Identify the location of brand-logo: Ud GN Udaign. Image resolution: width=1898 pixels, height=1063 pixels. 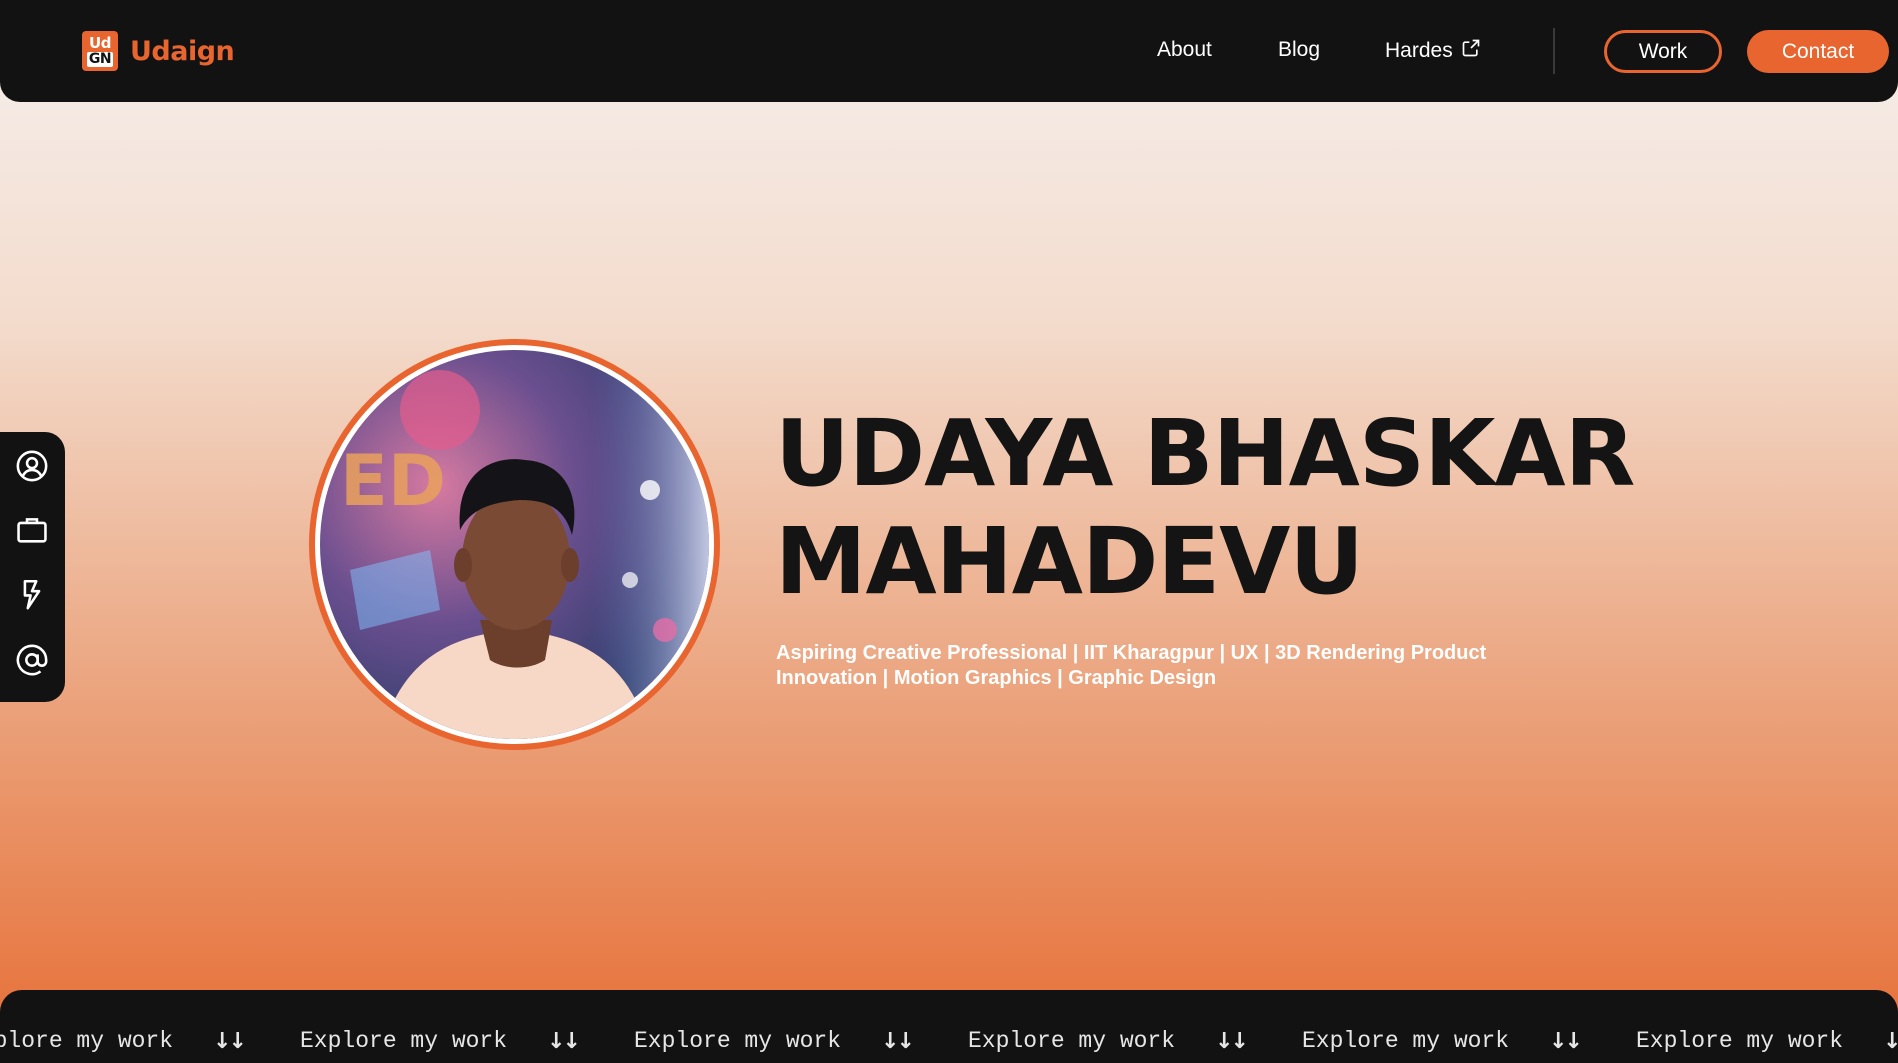
(158, 51).